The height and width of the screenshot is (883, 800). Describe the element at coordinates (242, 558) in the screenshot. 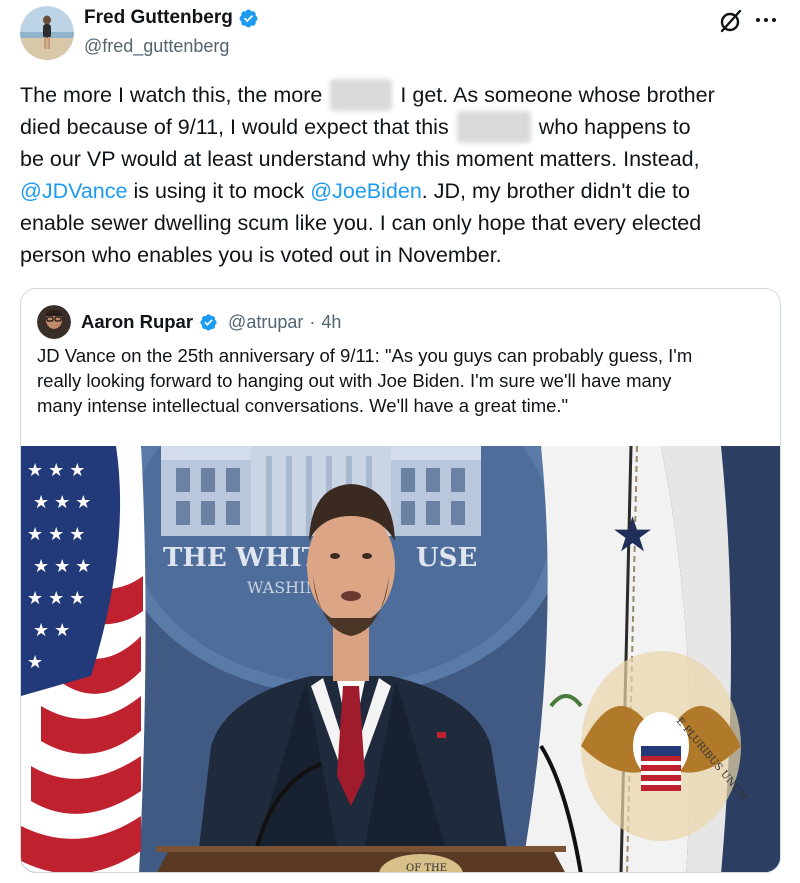

I see `backdrop-text: THE WHIT` at that location.